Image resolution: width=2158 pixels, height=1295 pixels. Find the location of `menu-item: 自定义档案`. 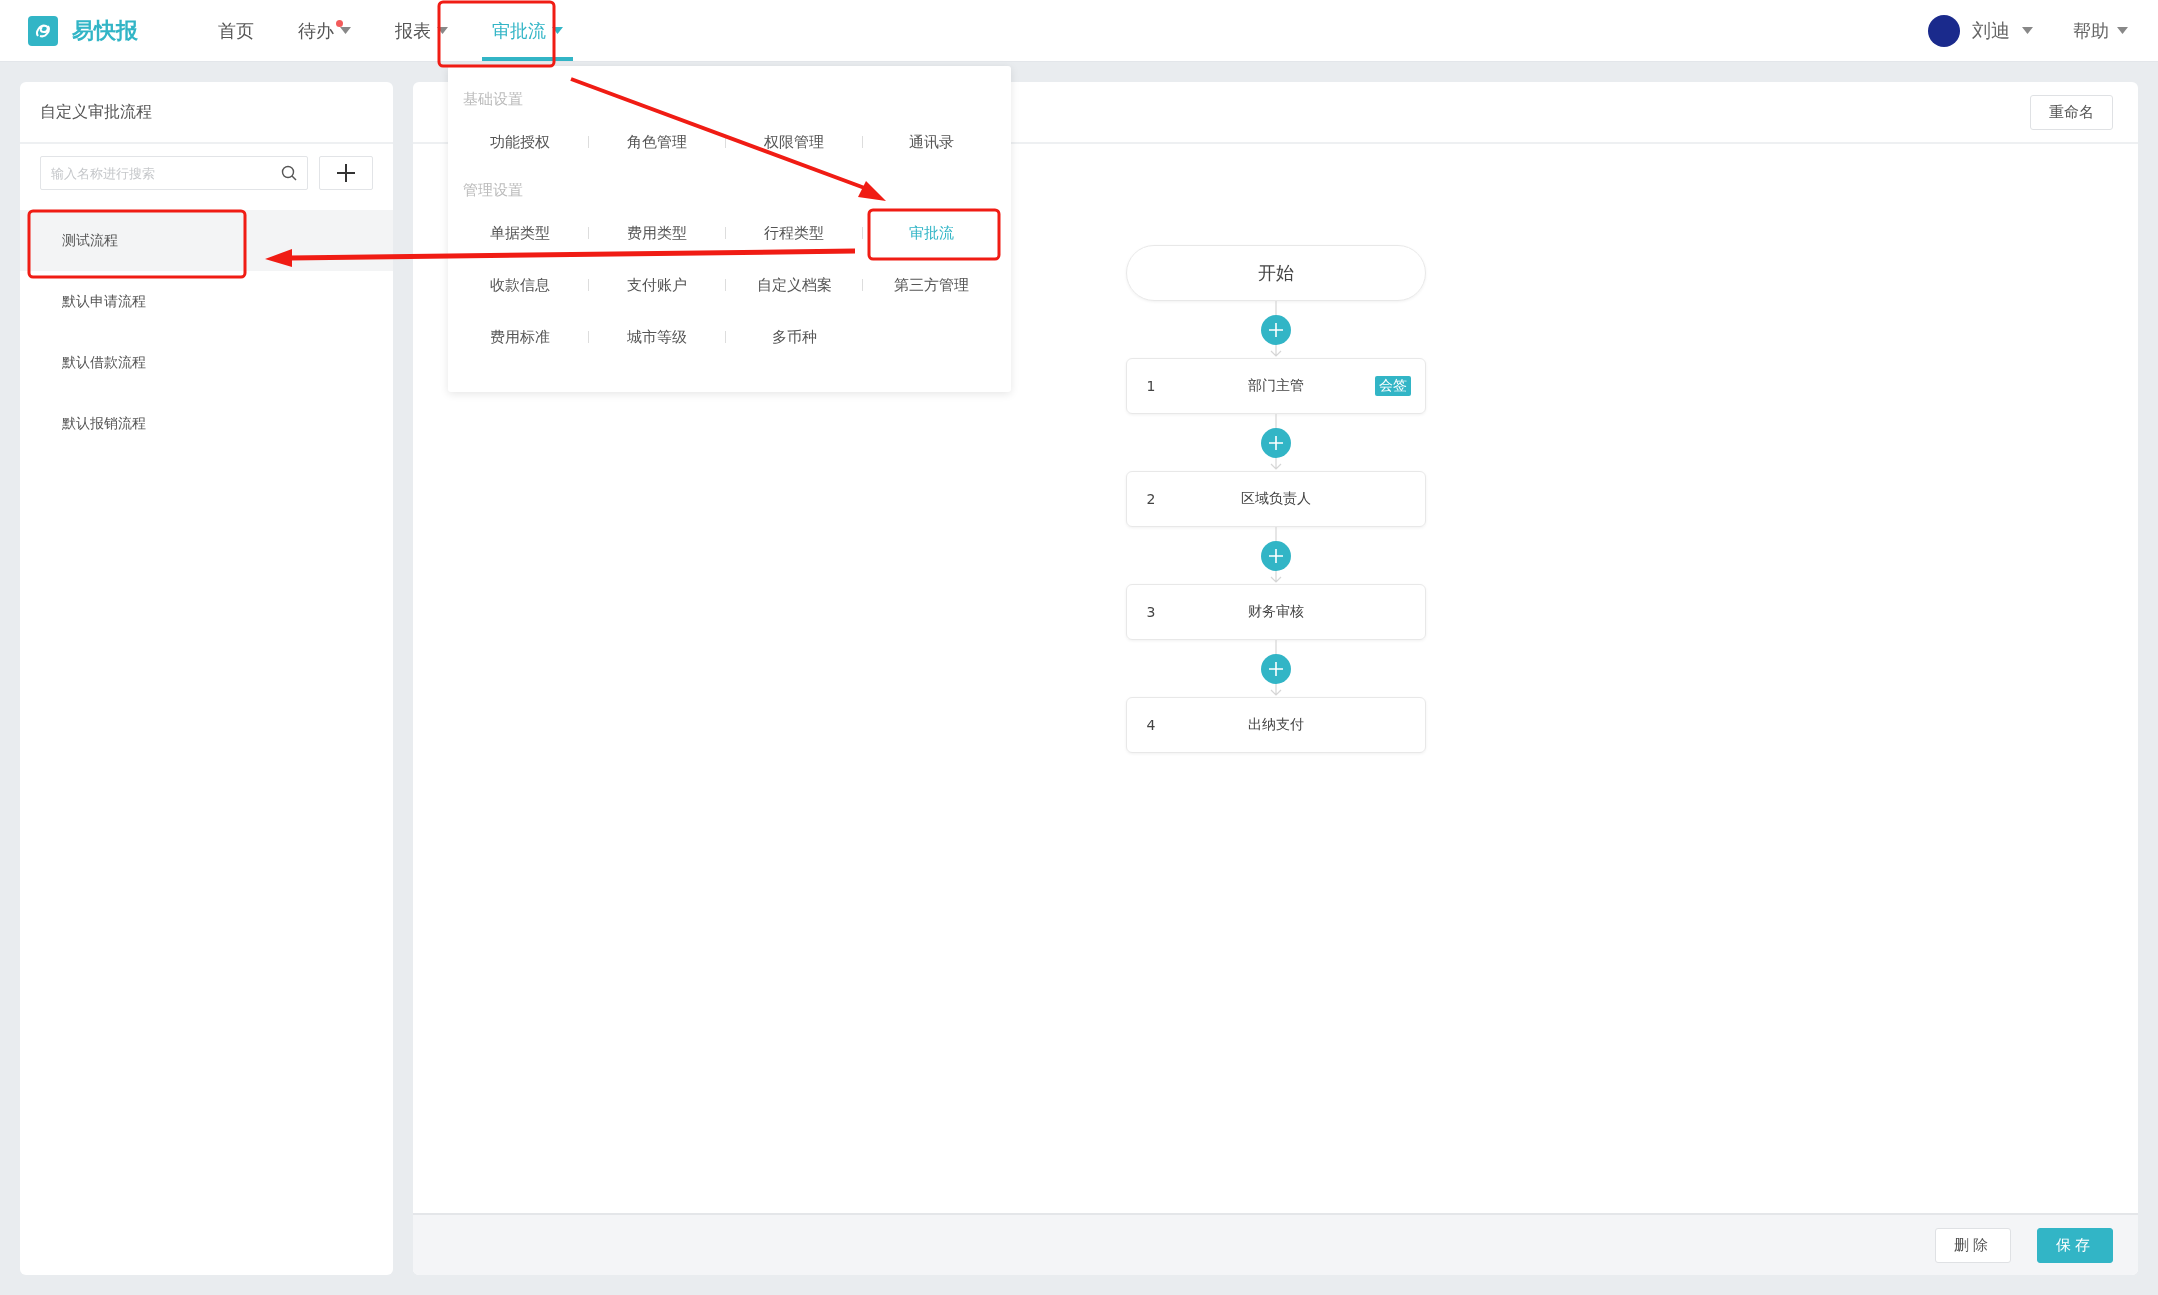

menu-item: 自定义档案 is located at coordinates (794, 285).